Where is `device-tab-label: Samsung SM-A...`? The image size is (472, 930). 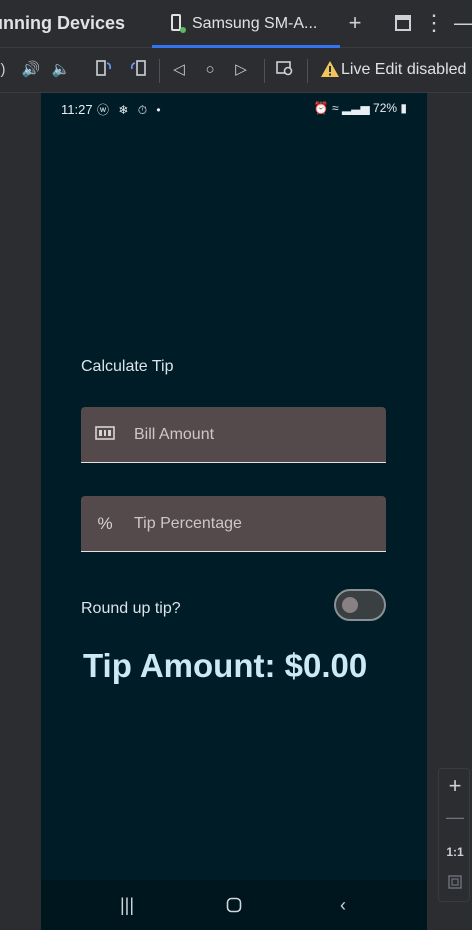
device-tab-label: Samsung SM-A... is located at coordinates (255, 23).